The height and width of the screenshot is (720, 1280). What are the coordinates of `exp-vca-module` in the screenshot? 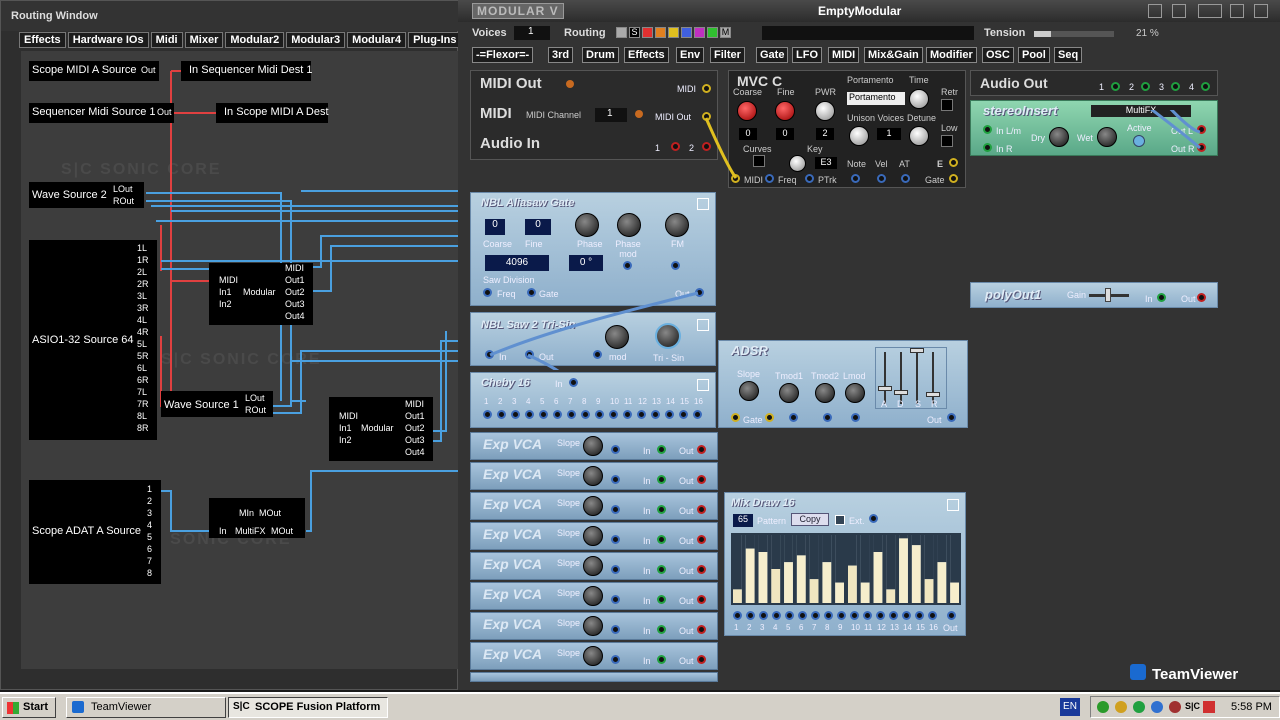 It's located at (594, 677).